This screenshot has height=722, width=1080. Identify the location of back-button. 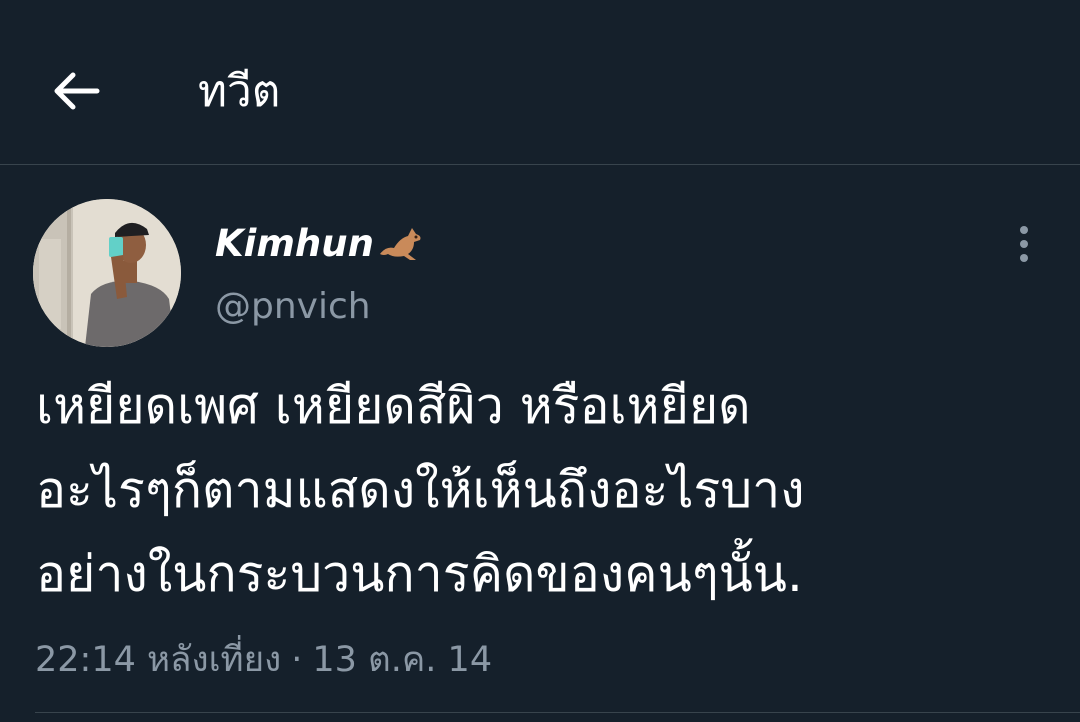
(76, 91).